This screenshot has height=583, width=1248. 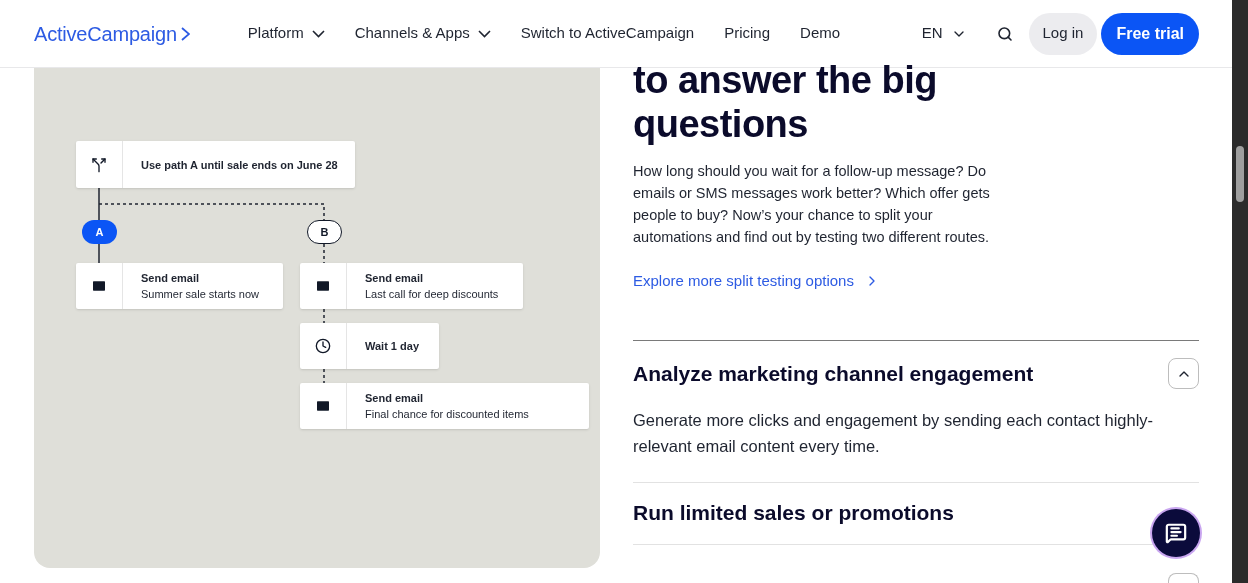 What do you see at coordinates (1240, 291) in the screenshot?
I see `scrollbar` at bounding box center [1240, 291].